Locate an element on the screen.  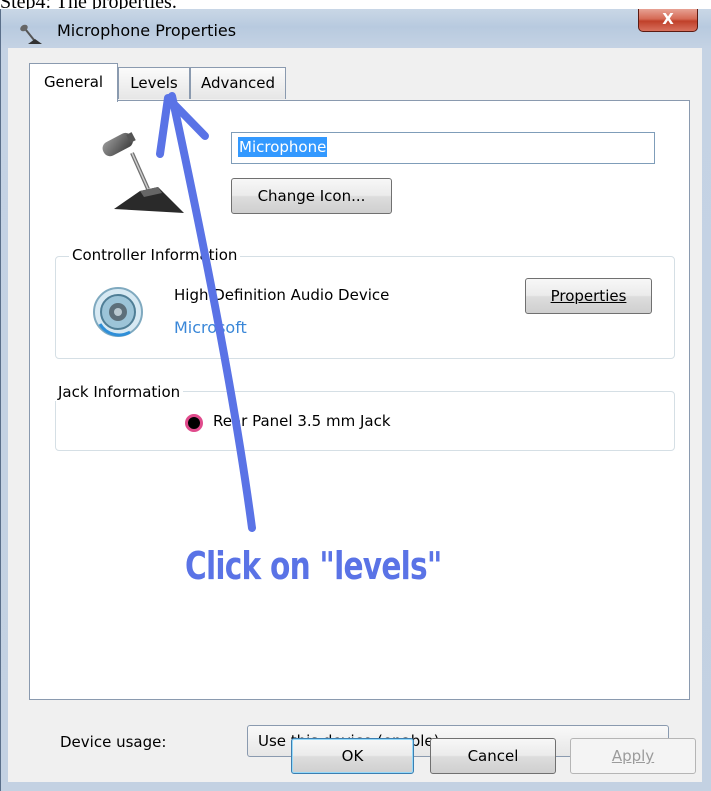
device-name-input: Microphone is located at coordinates (443, 148).